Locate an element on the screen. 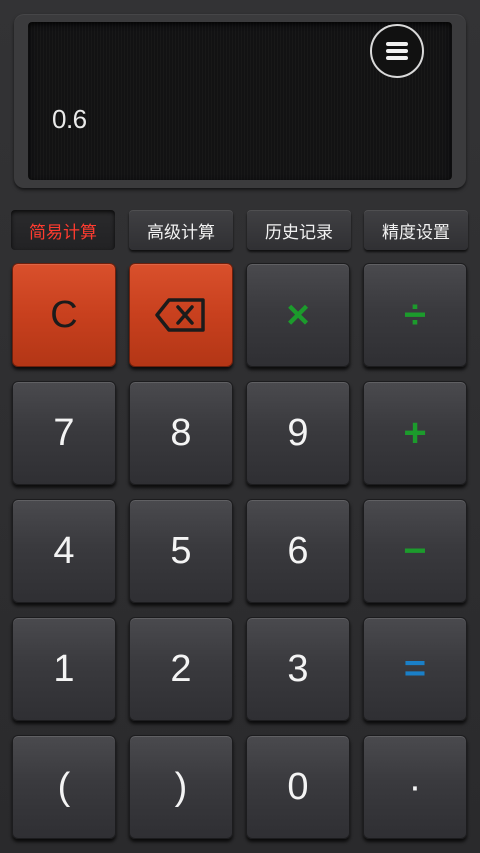 This screenshot has width=480, height=853. hamburger-menu-icon is located at coordinates (397, 51).